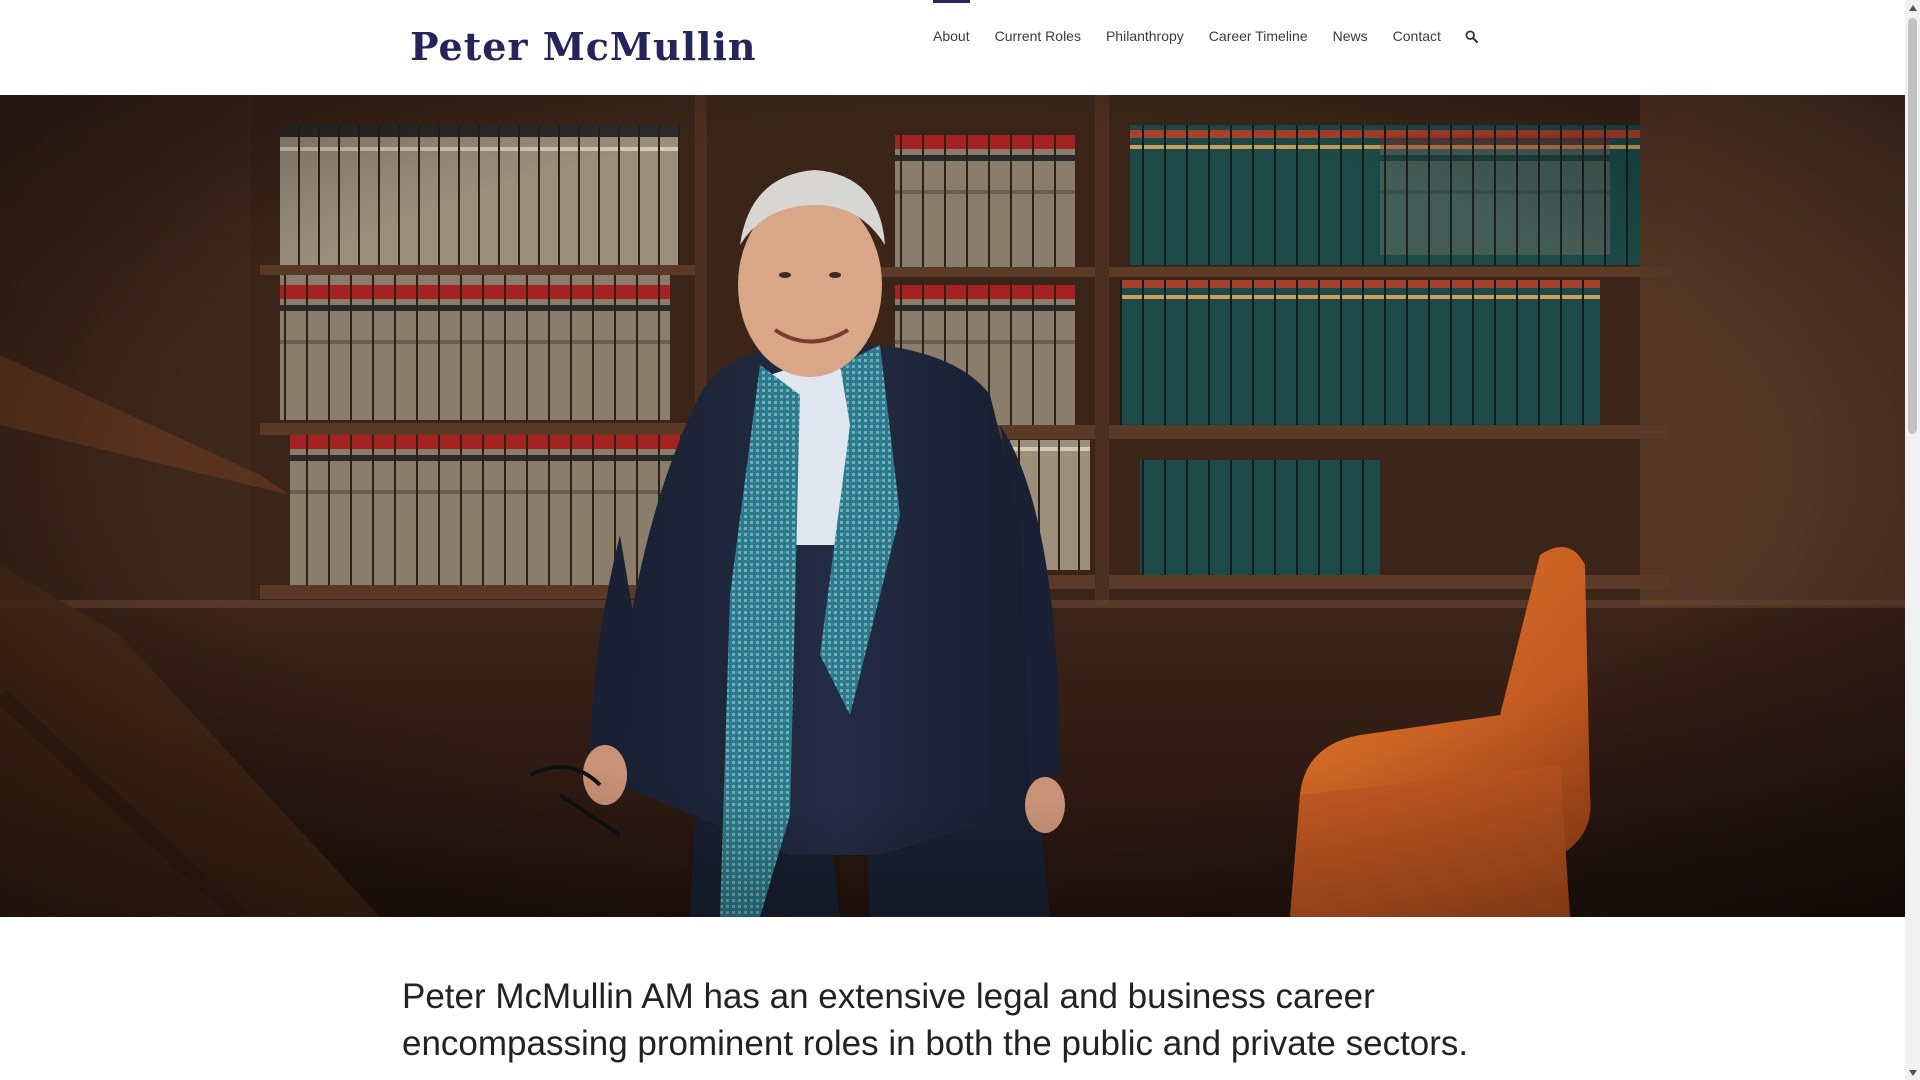  Describe the element at coordinates (1417, 36) in the screenshot. I see `nav-item-contact: Contact` at that location.